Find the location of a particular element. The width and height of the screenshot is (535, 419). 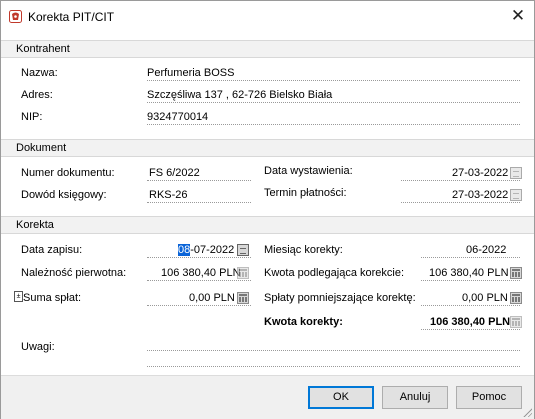

nip-label: NIP: is located at coordinates (32, 117).